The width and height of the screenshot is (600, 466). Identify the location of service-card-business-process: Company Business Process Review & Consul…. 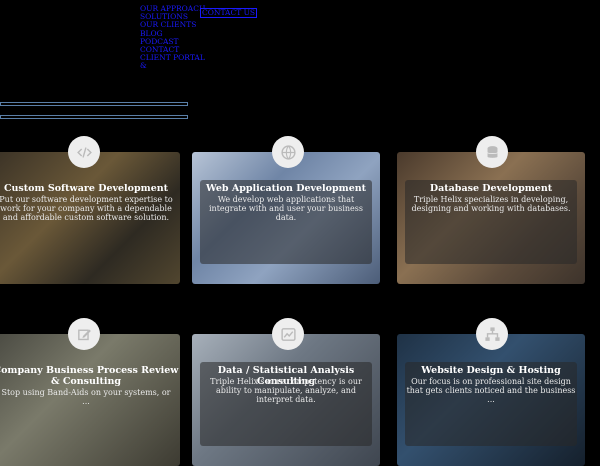
(90, 400).